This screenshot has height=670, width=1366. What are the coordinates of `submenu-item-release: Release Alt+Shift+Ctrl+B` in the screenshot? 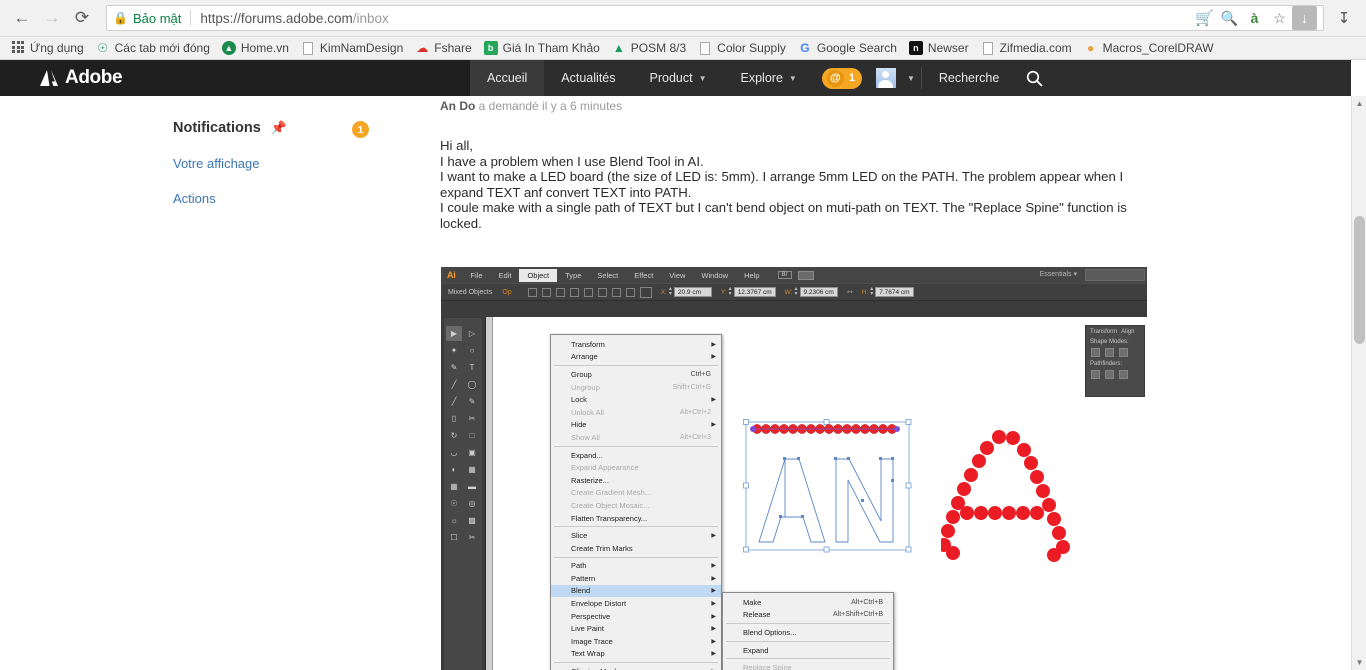 It's located at (808, 615).